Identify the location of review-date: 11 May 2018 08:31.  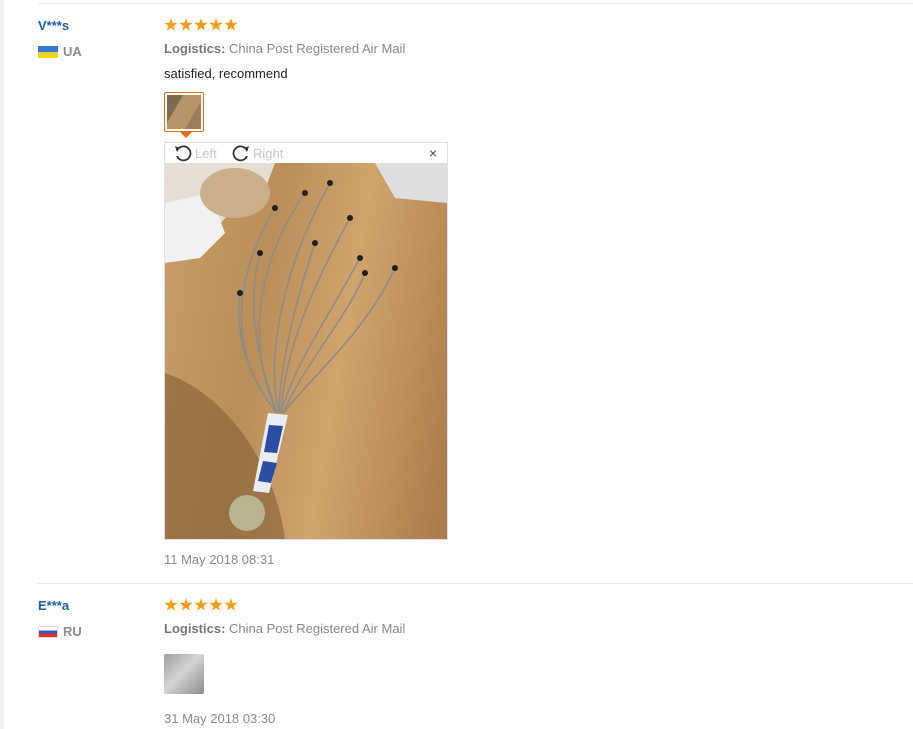
(219, 559).